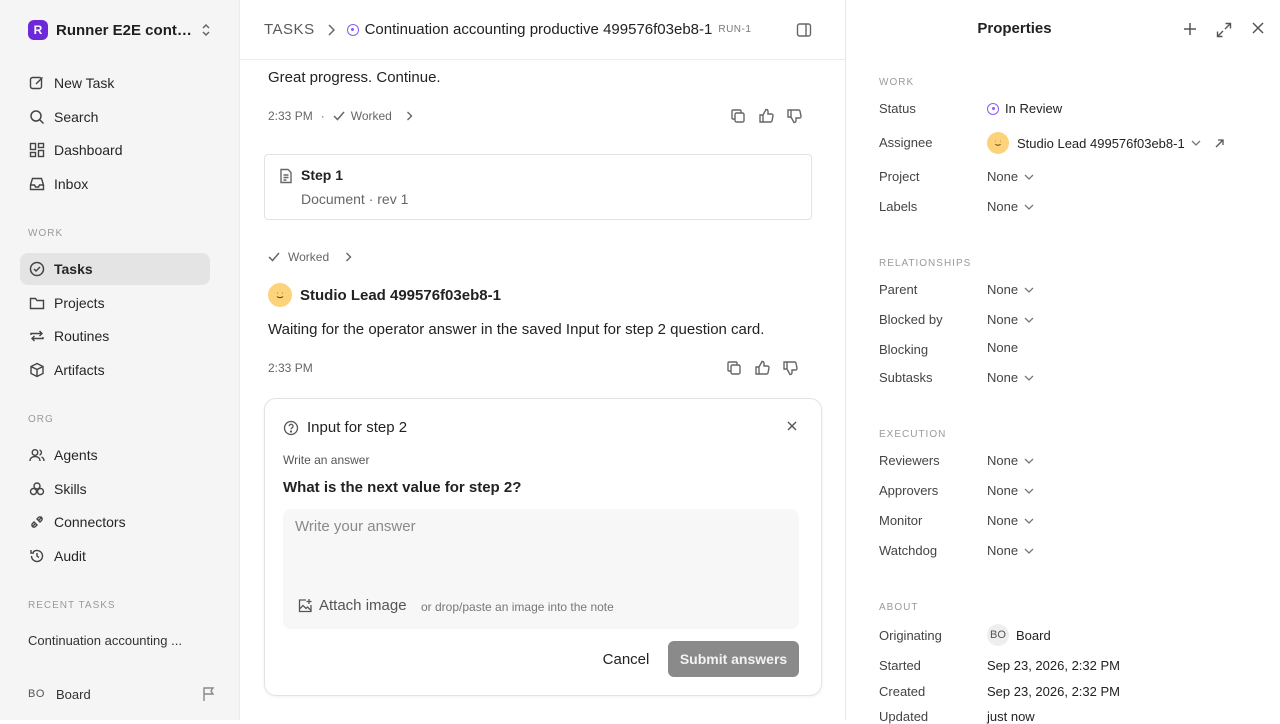 The height and width of the screenshot is (724, 1280). What do you see at coordinates (305, 606) in the screenshot?
I see `image-plus-icon` at bounding box center [305, 606].